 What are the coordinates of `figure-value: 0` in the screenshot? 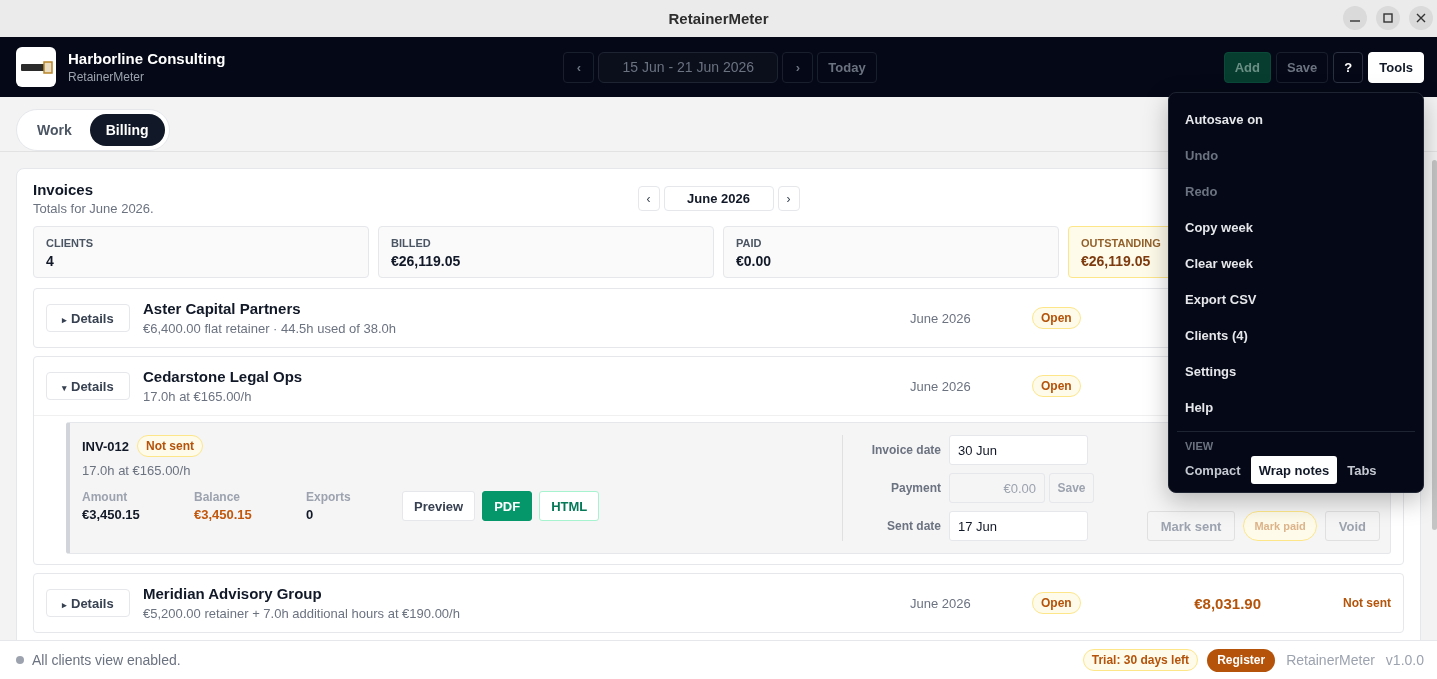 It's located at (310, 514).